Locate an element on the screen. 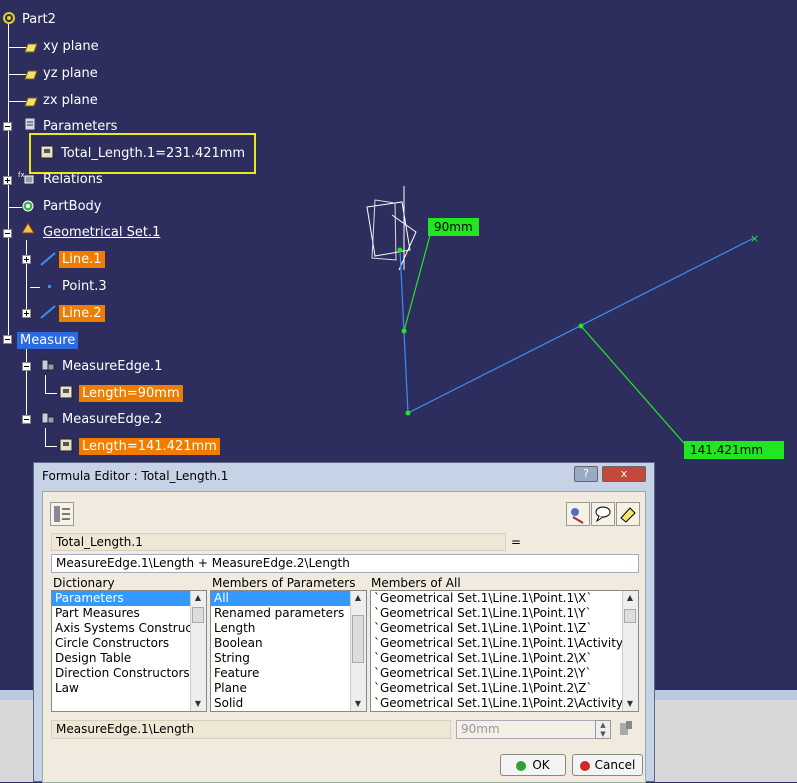  collapse-measureedge2-toggle is located at coordinates (26, 419).